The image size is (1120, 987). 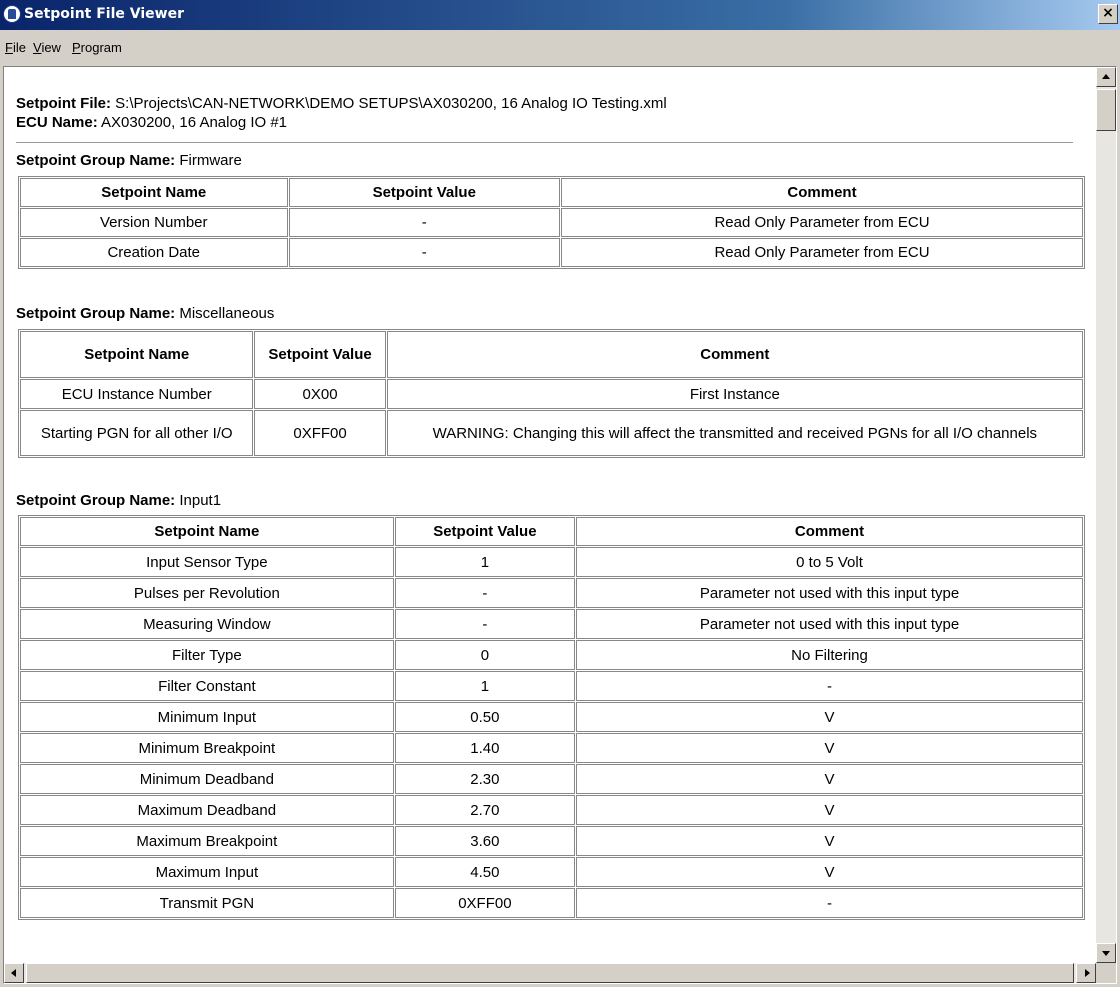 I want to click on setpoint-name-cell: Maximum Breakpoint, so click(x=207, y=841).